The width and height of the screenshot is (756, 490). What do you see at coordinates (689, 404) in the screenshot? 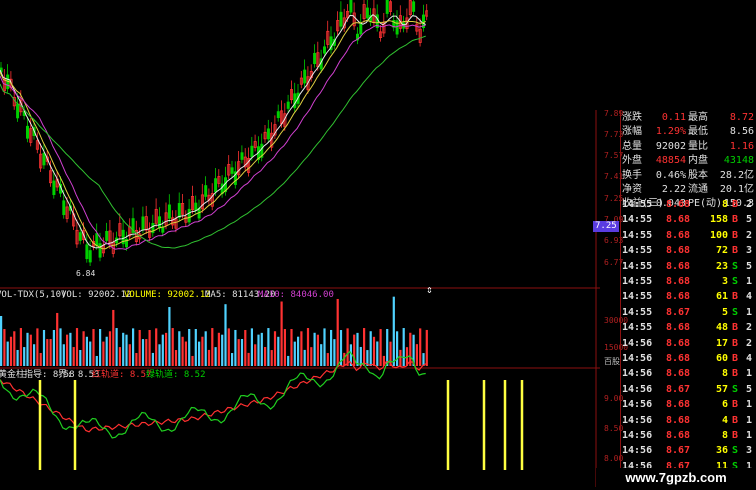
I see `tick-row: 14:56 8.68 6 B 1` at bounding box center [689, 404].